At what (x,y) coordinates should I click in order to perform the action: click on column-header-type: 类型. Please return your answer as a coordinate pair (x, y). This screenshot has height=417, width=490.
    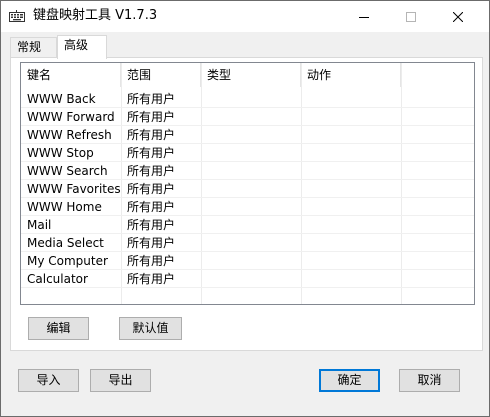
    Looking at the image, I should click on (251, 75).